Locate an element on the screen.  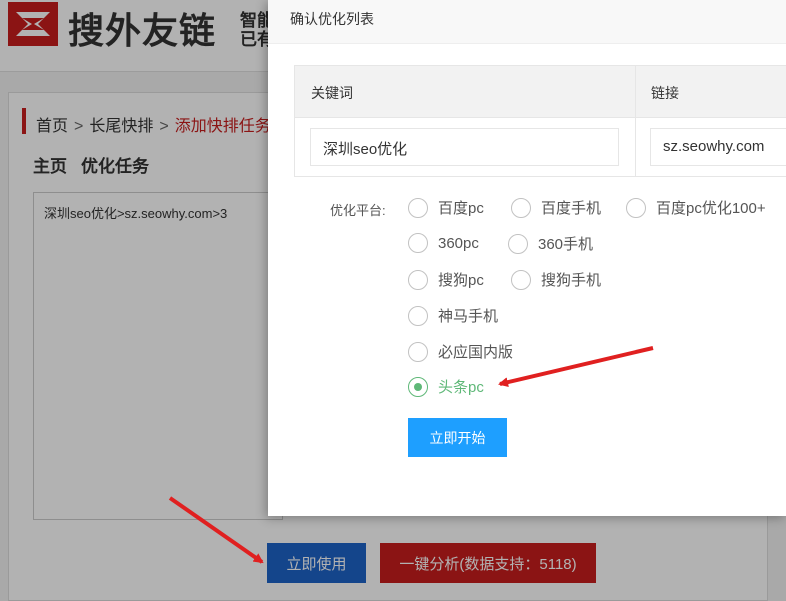
radio-label: 百度pc优化100+ is located at coordinates (711, 208).